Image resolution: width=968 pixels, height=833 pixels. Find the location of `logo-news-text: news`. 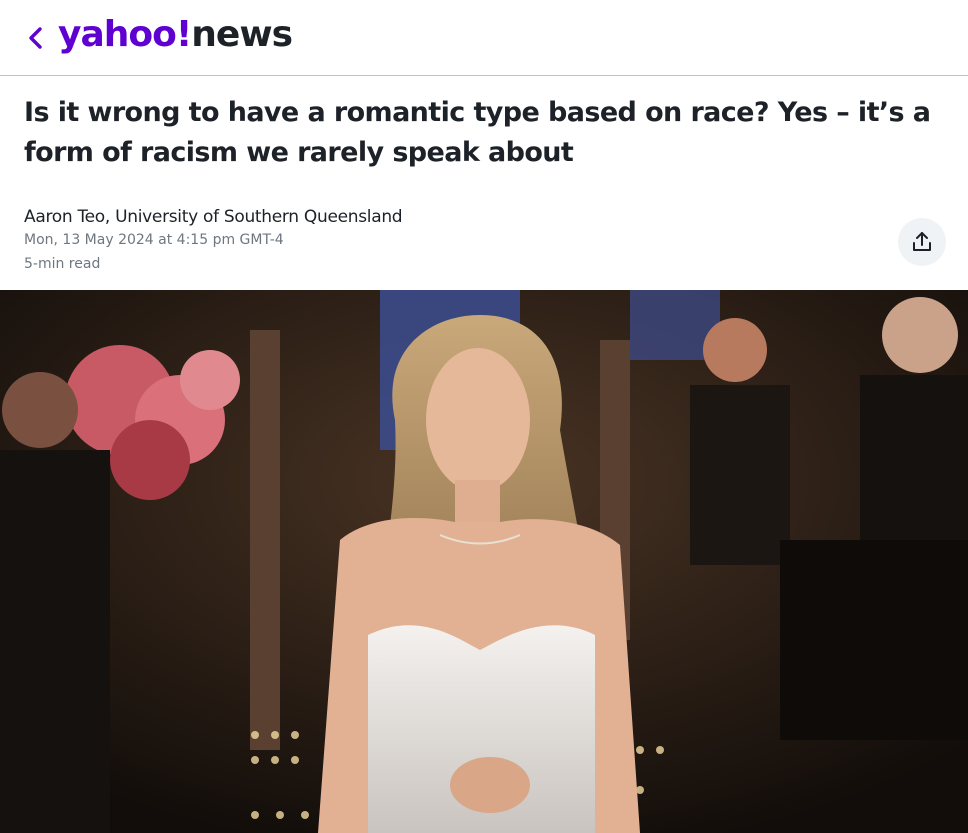

logo-news-text: news is located at coordinates (242, 34).